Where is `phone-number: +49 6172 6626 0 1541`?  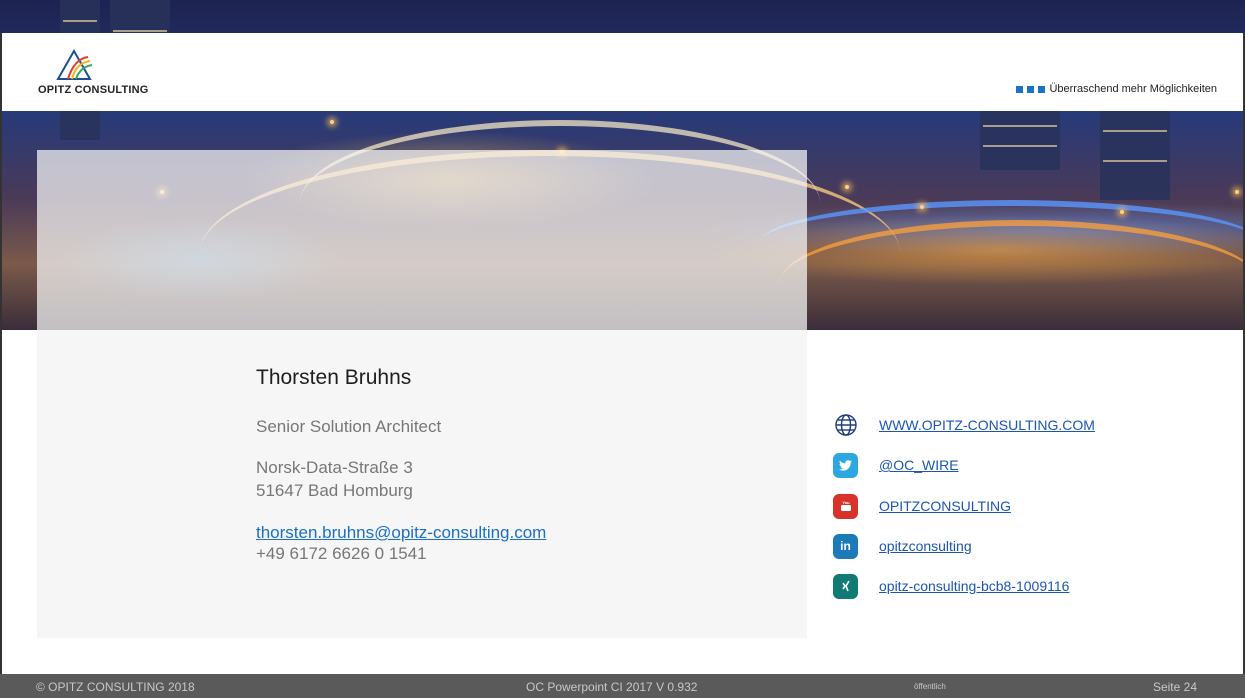 phone-number: +49 6172 6626 0 1541 is located at coordinates (341, 553).